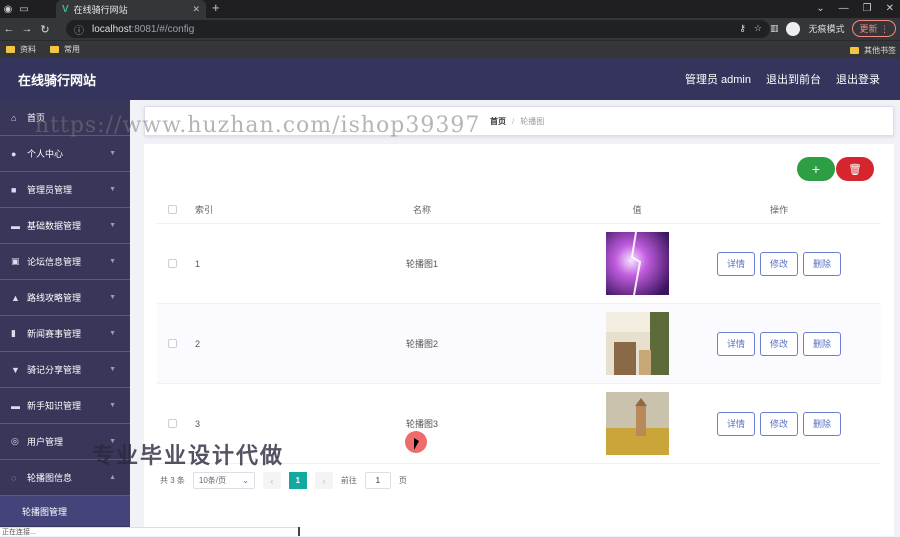 Image resolution: width=900 pixels, height=537 pixels. I want to click on plus-icon: +, so click(816, 169).